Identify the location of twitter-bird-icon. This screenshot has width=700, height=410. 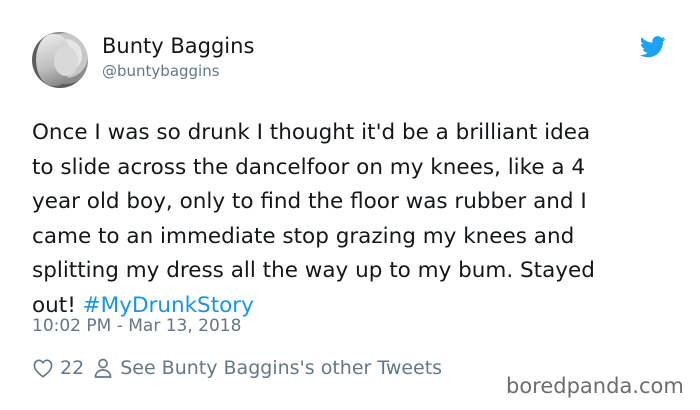
(653, 47).